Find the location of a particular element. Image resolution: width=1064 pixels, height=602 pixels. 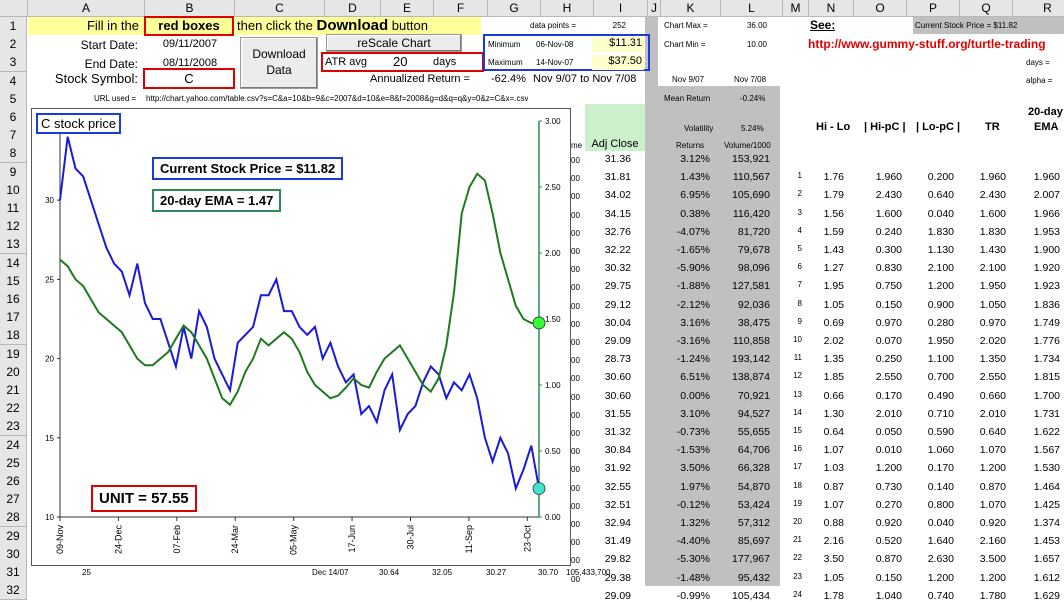

column-header: K is located at coordinates (691, 8).